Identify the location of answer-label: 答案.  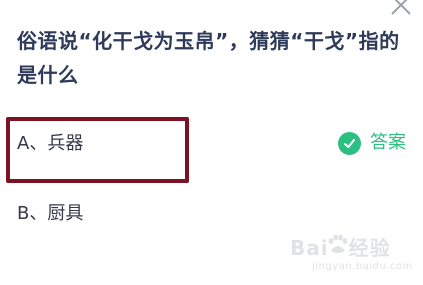
(388, 142).